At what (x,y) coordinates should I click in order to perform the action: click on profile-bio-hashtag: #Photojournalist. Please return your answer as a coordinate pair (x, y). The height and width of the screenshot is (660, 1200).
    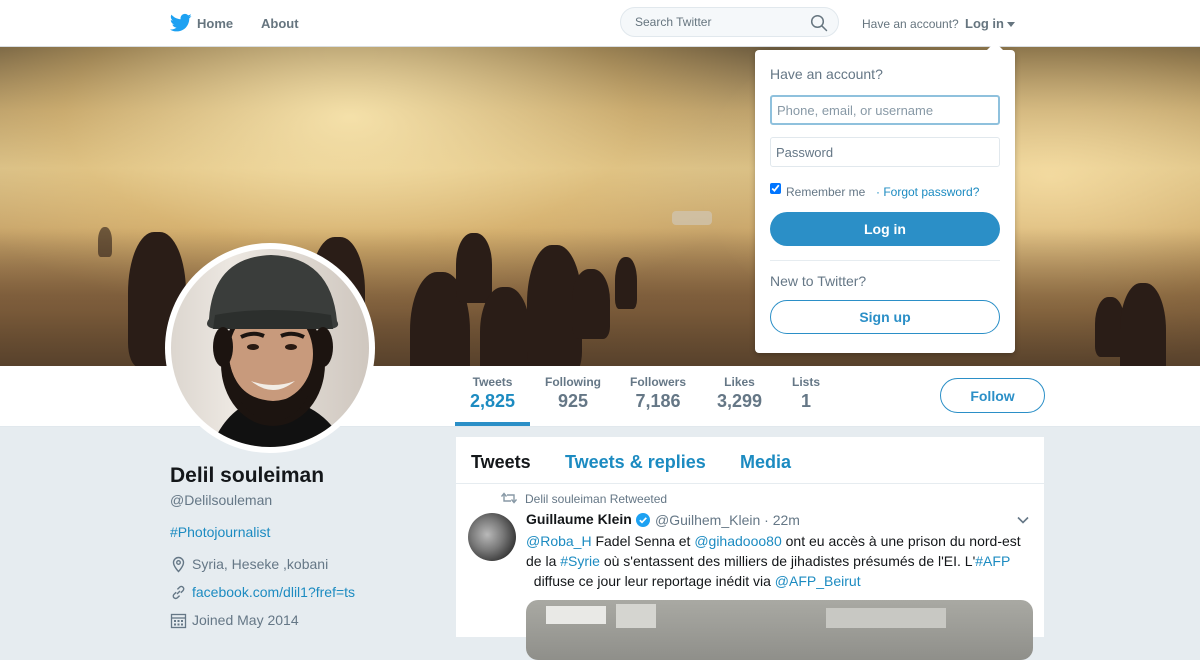
    Looking at the image, I should click on (220, 532).